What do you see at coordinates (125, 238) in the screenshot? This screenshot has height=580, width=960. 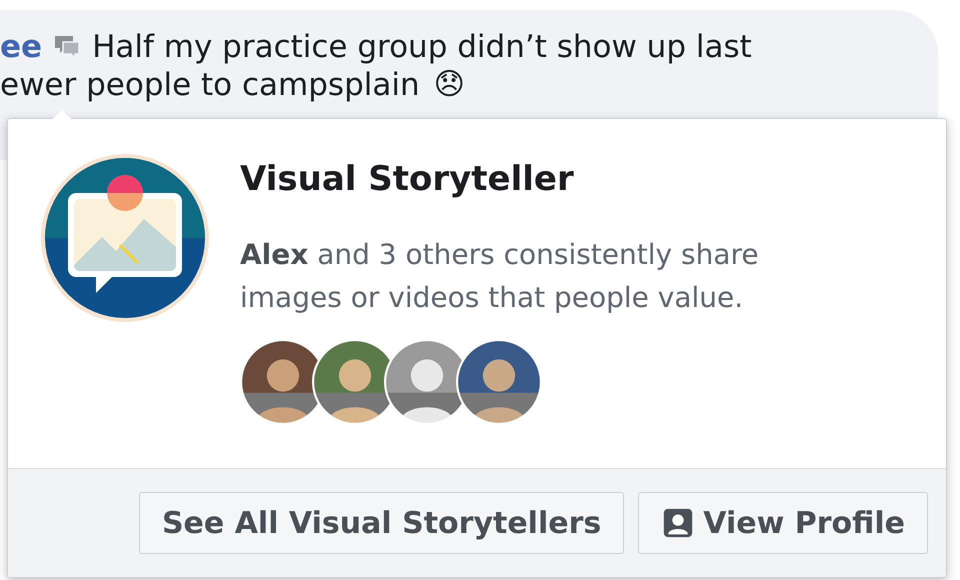 I see `image-bubble-icon` at bounding box center [125, 238].